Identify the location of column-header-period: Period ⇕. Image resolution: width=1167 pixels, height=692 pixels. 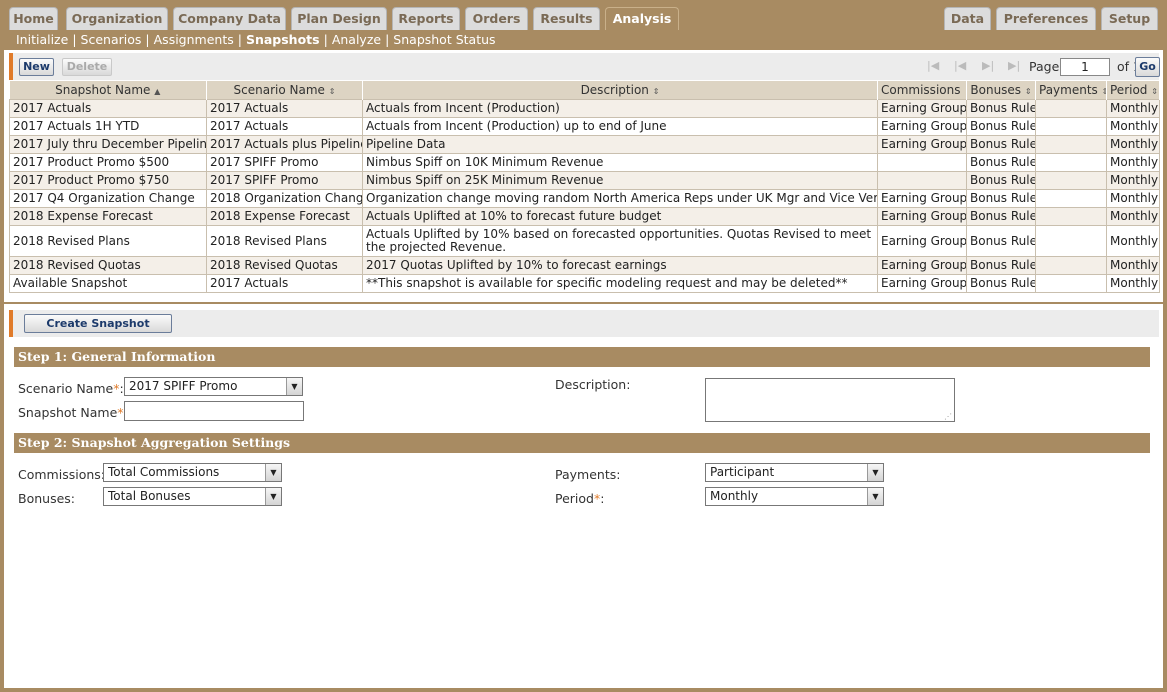
(1133, 90).